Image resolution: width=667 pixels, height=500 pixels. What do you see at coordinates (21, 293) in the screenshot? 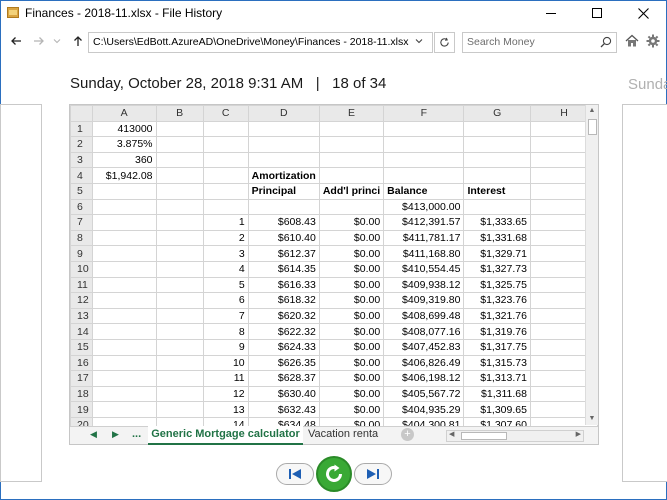
I see `previous-version-preview` at bounding box center [21, 293].